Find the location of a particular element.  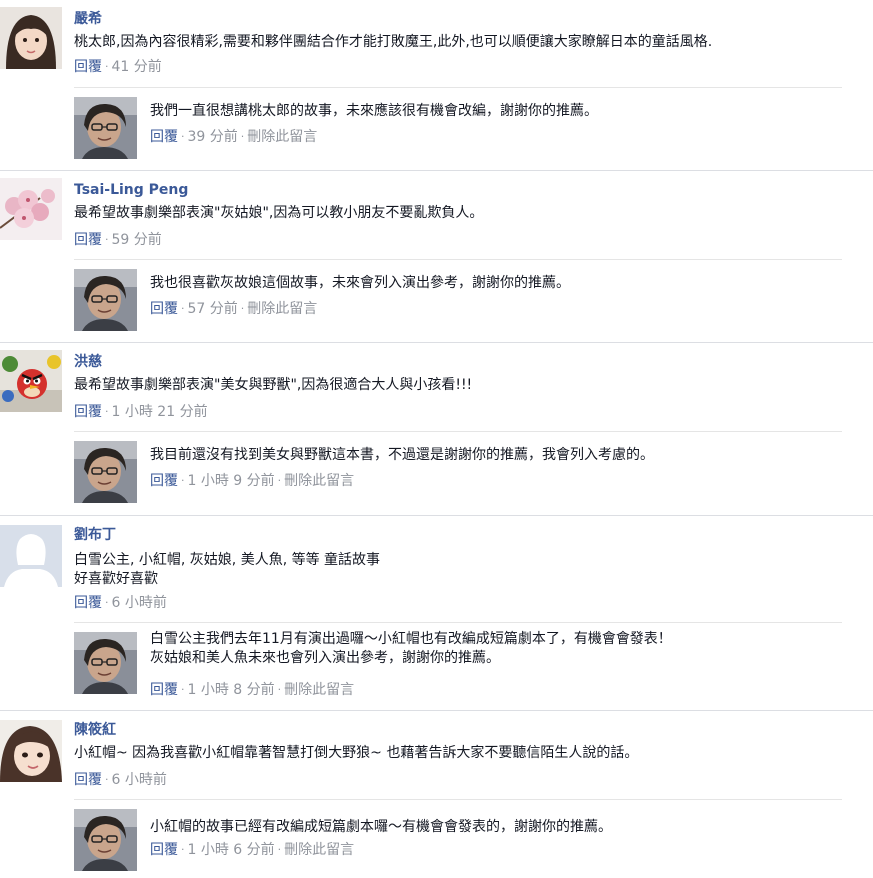

comment-text: 最希望故事劇樂部表演"灰姑娘",因為可以教小朋友不要亂欺負人。 is located at coordinates (279, 213).